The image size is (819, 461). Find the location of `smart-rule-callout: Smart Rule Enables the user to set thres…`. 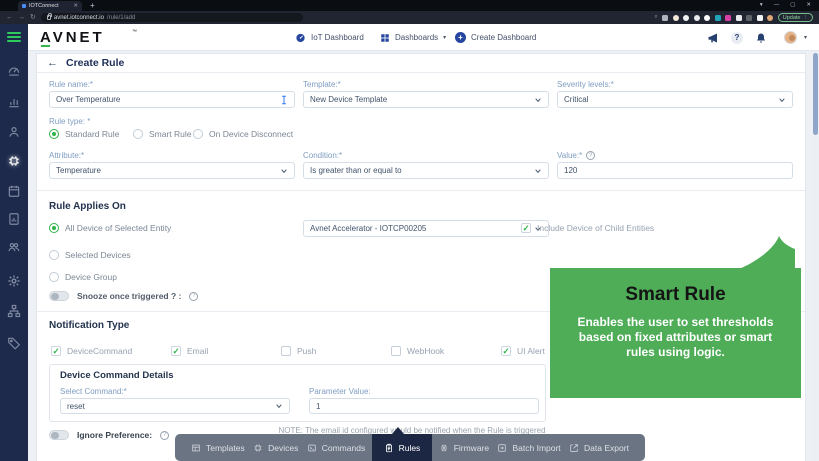

smart-rule-callout: Smart Rule Enables the user to set thres… is located at coordinates (675, 333).